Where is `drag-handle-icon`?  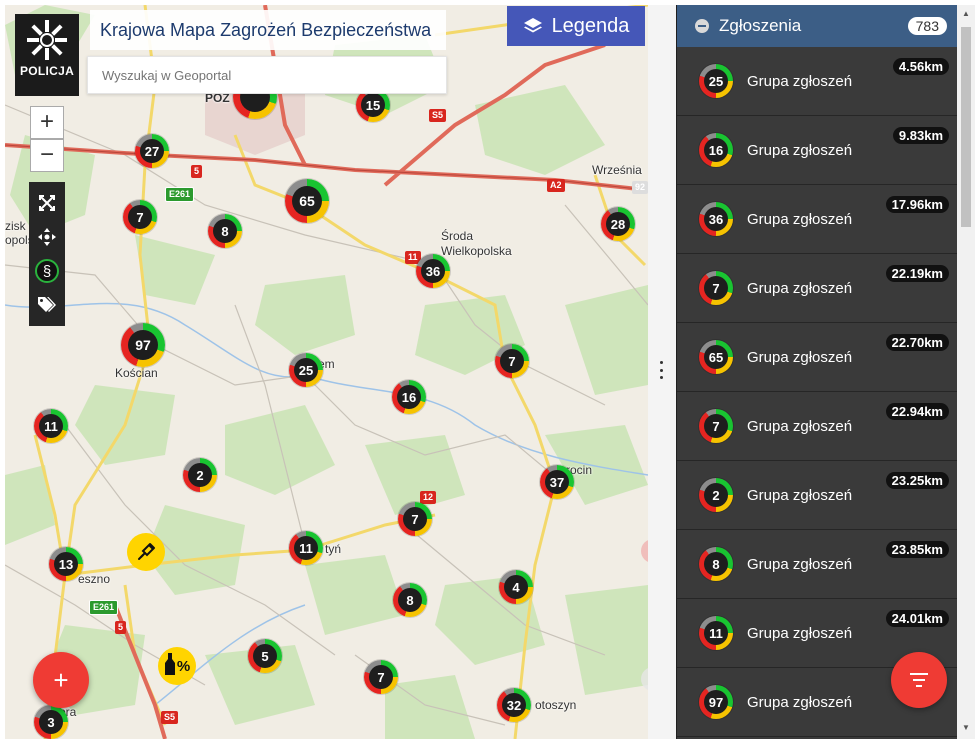 drag-handle-icon is located at coordinates (661, 370).